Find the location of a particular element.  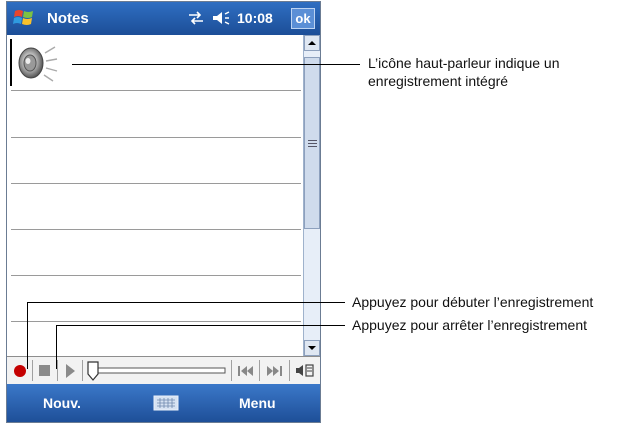

play-icon is located at coordinates (70, 370).